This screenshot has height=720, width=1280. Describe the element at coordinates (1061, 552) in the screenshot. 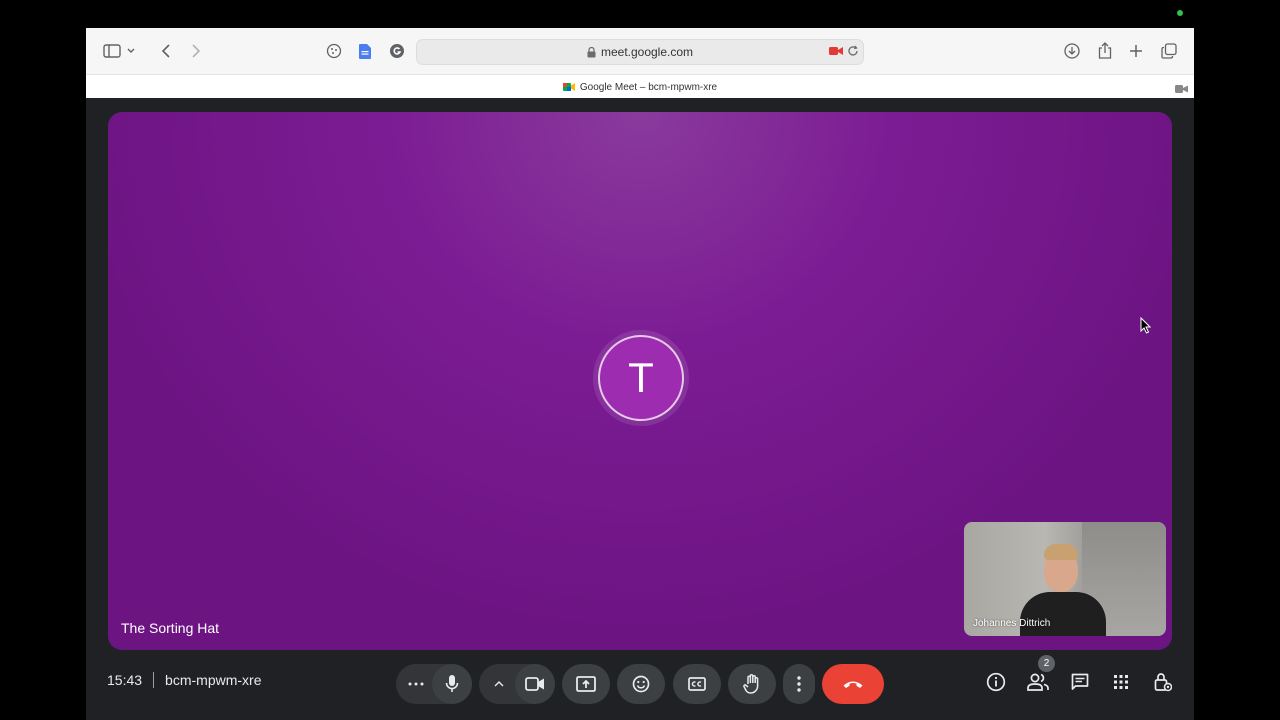

I see `self-view-person-hair` at that location.